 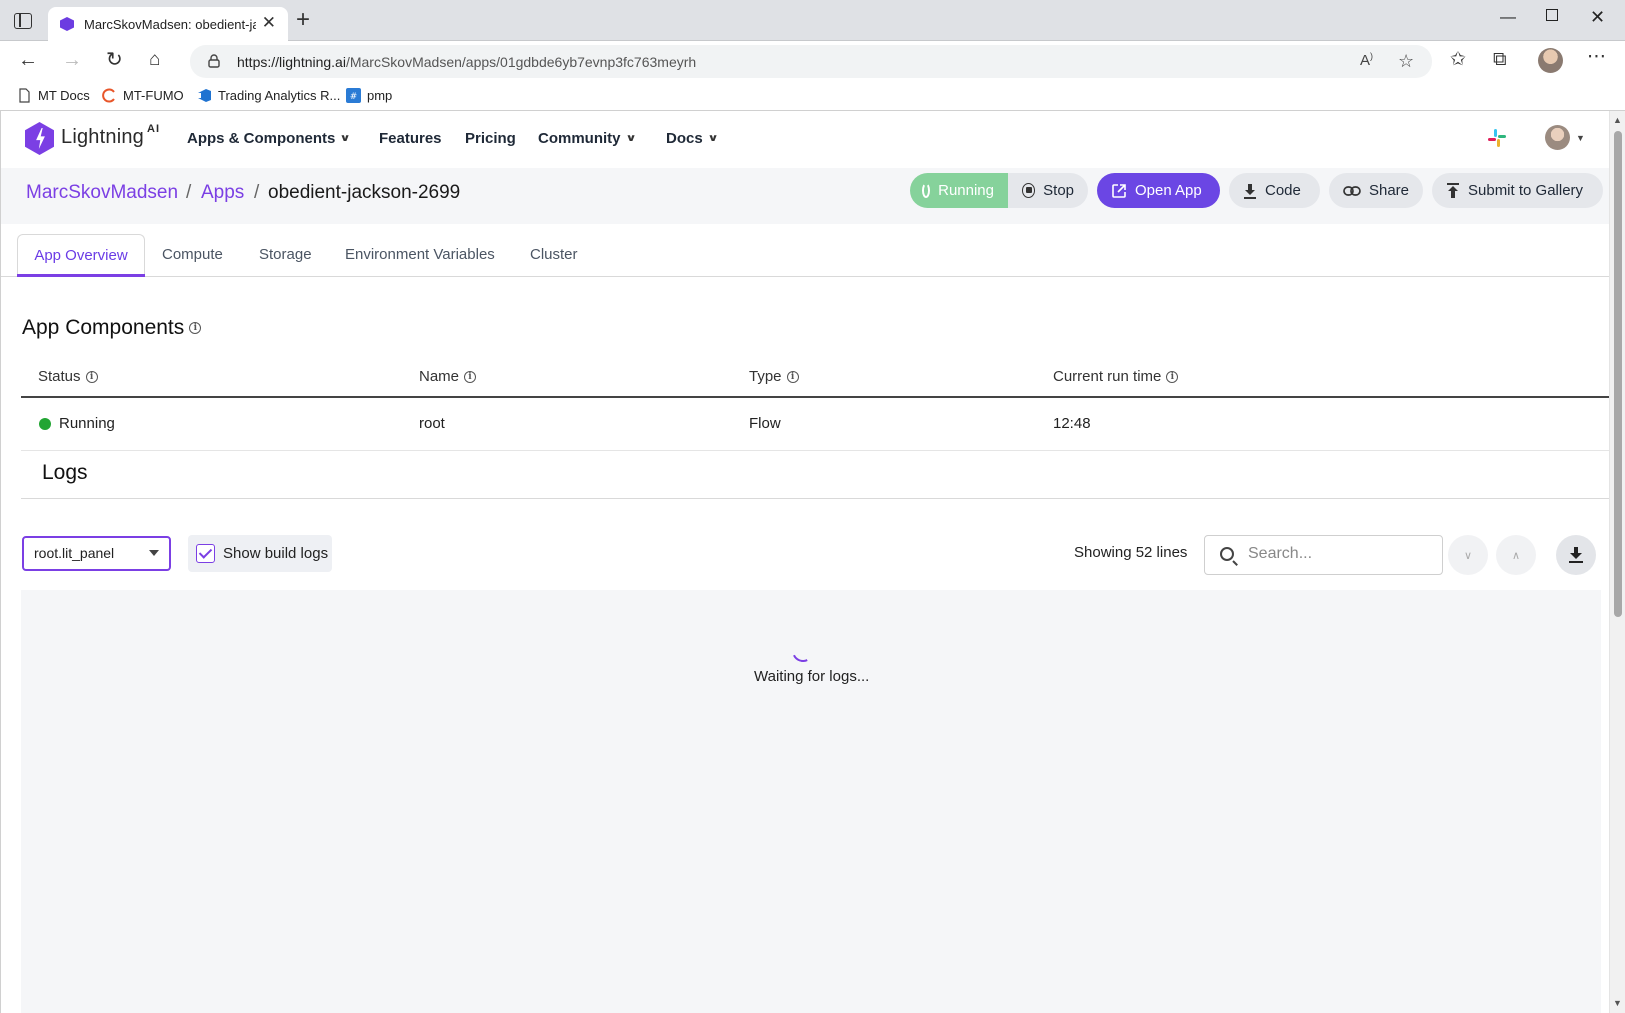 What do you see at coordinates (579, 138) in the screenshot?
I see `nav-label: Community` at bounding box center [579, 138].